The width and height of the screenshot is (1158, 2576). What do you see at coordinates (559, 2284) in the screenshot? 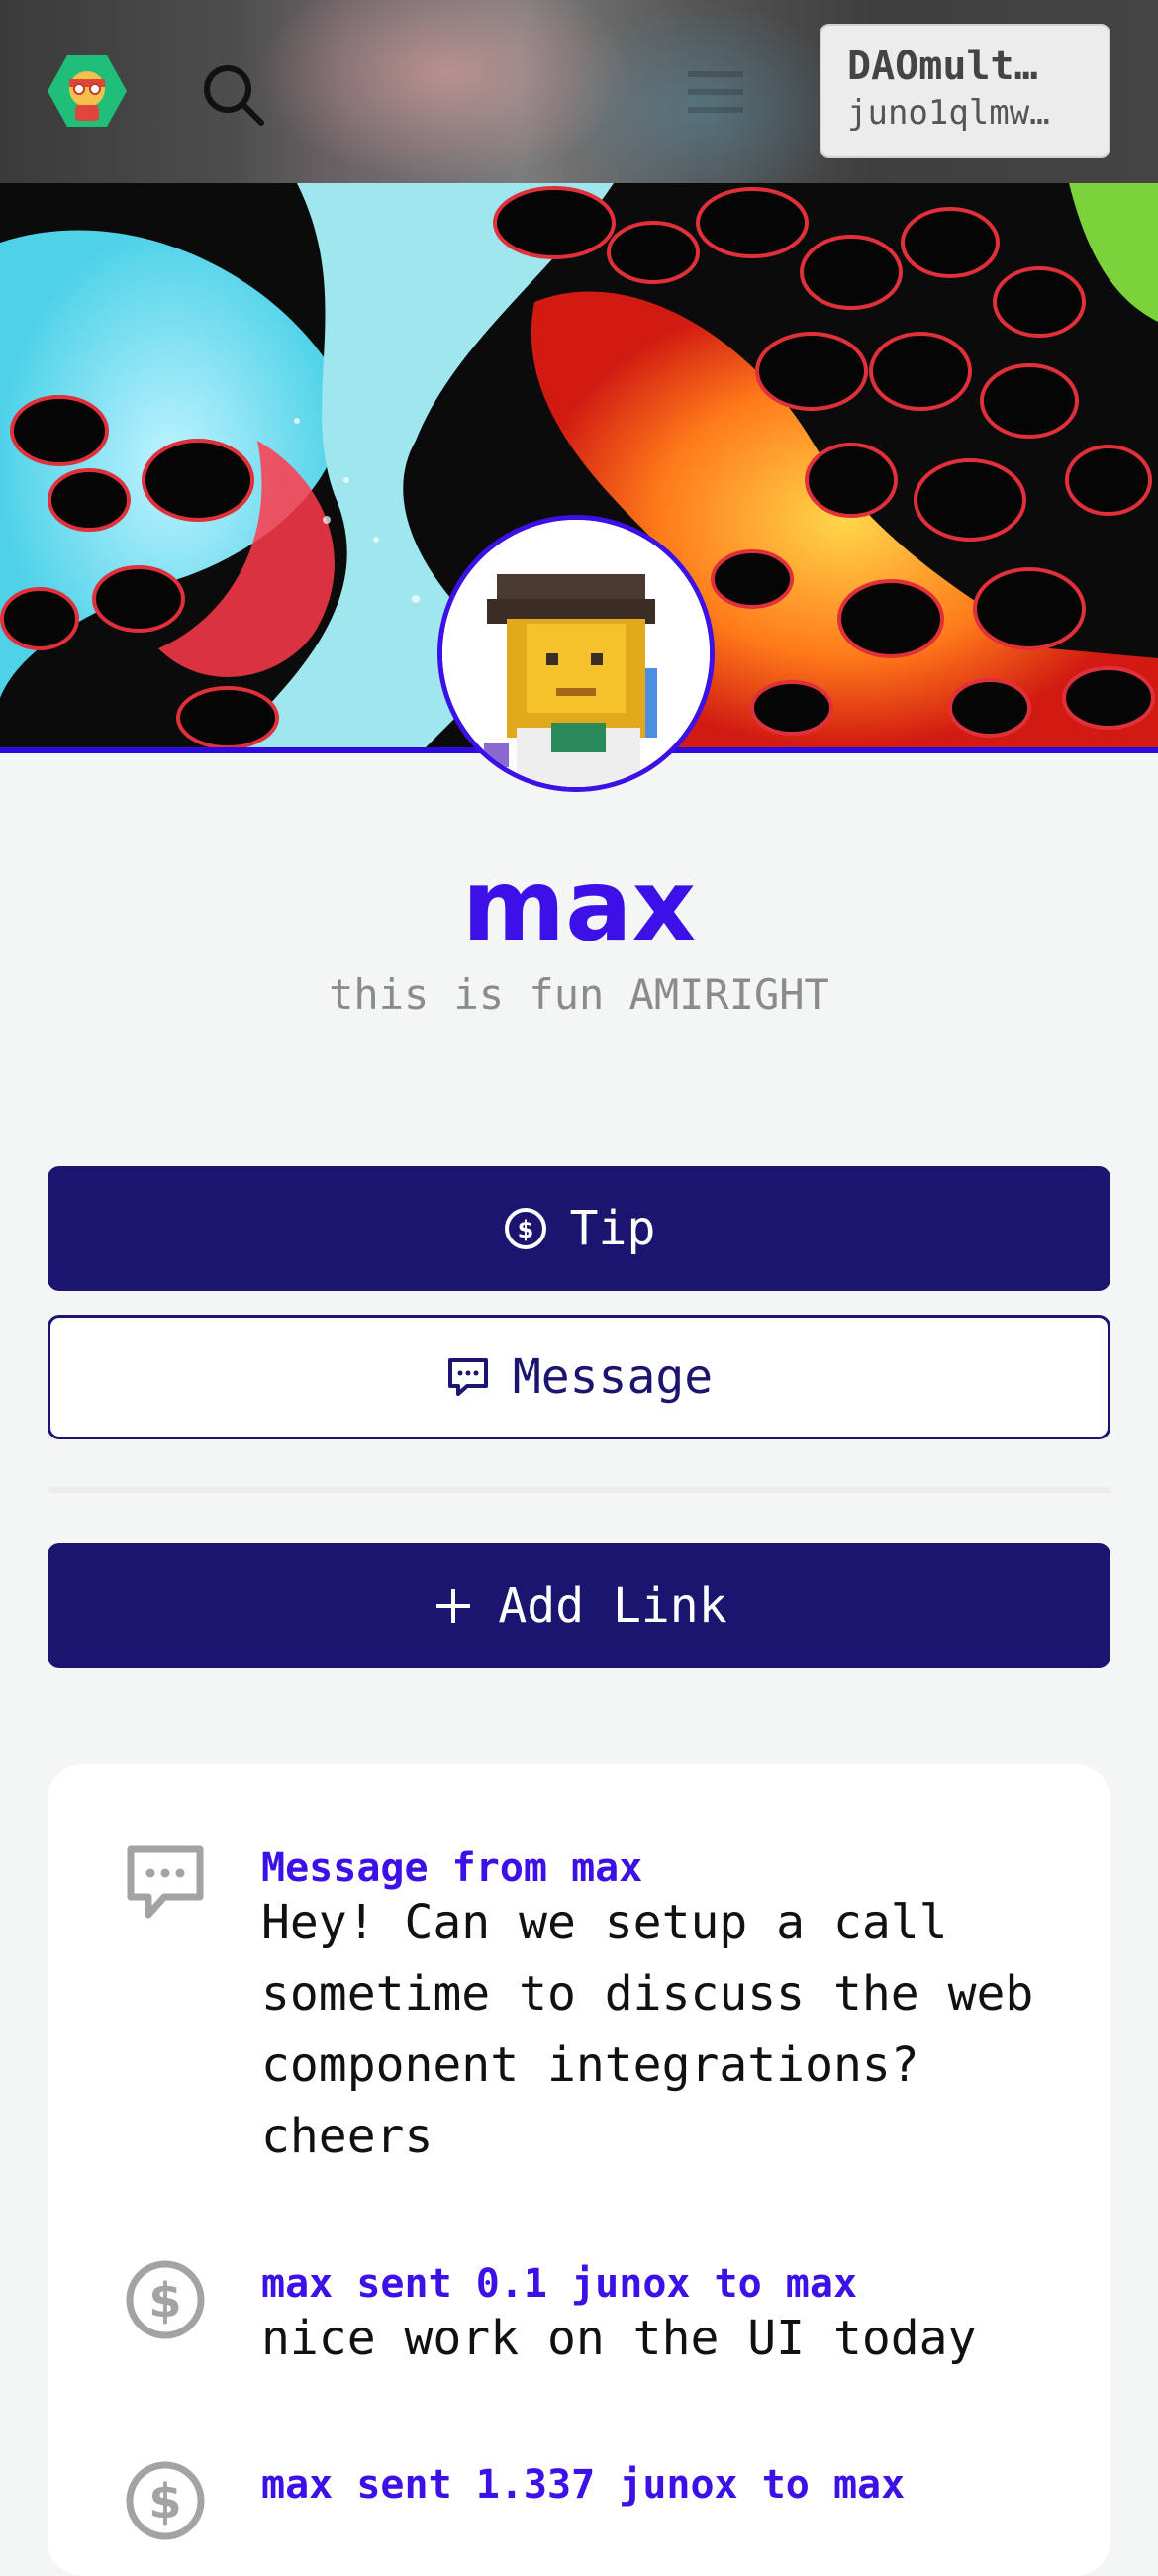
I see `feed-item-title: max sent 0.1 junox to max` at bounding box center [559, 2284].